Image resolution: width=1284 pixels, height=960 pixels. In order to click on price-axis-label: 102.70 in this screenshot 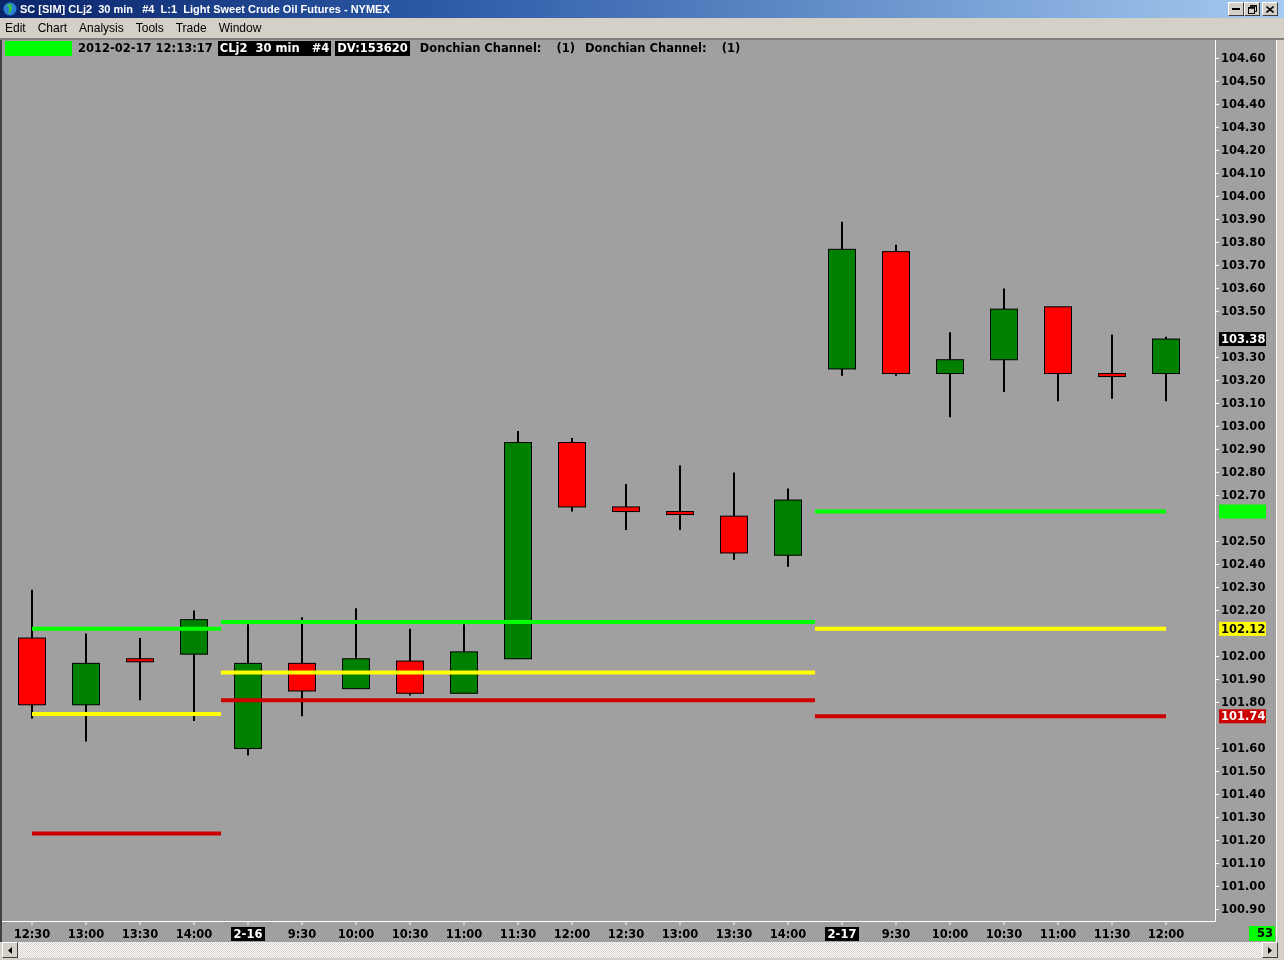, I will do `click(1243, 495)`.